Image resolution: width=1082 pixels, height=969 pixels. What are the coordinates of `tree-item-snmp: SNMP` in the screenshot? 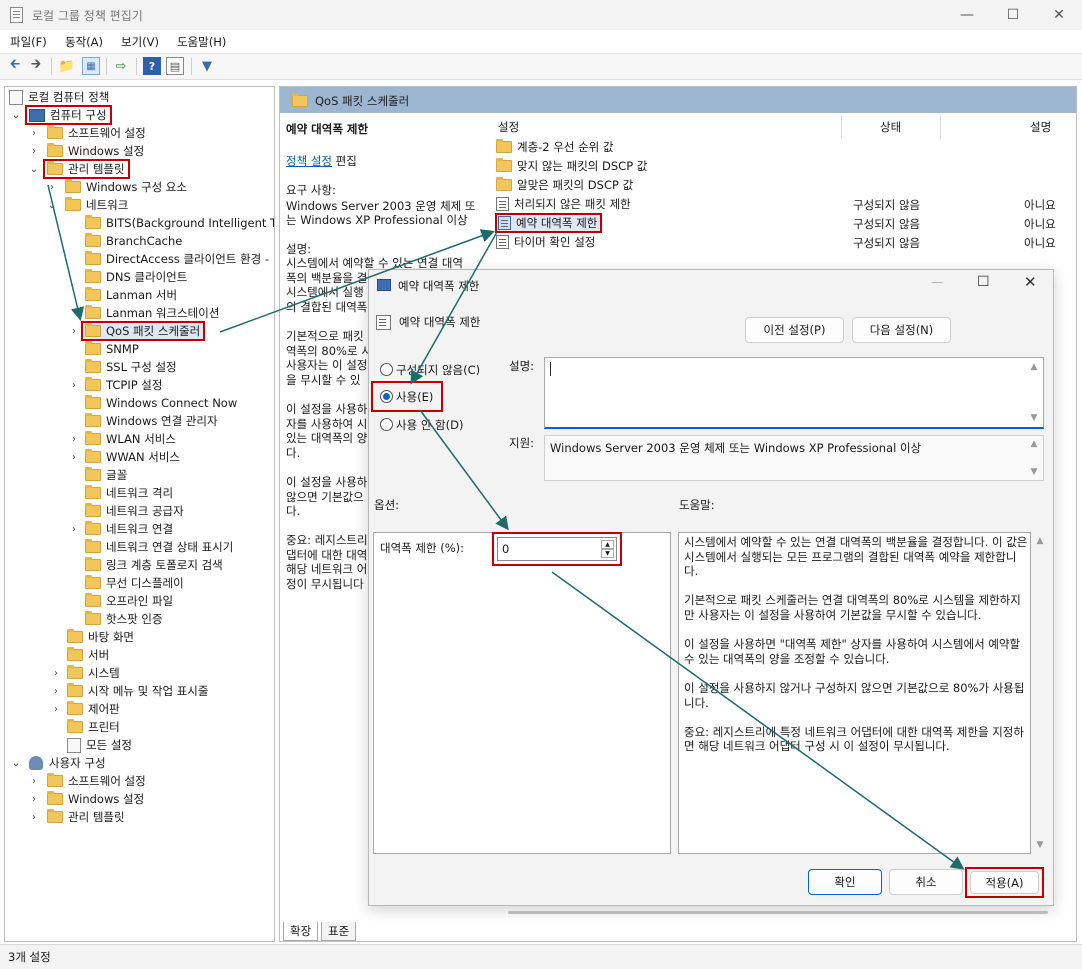 It's located at (112, 349).